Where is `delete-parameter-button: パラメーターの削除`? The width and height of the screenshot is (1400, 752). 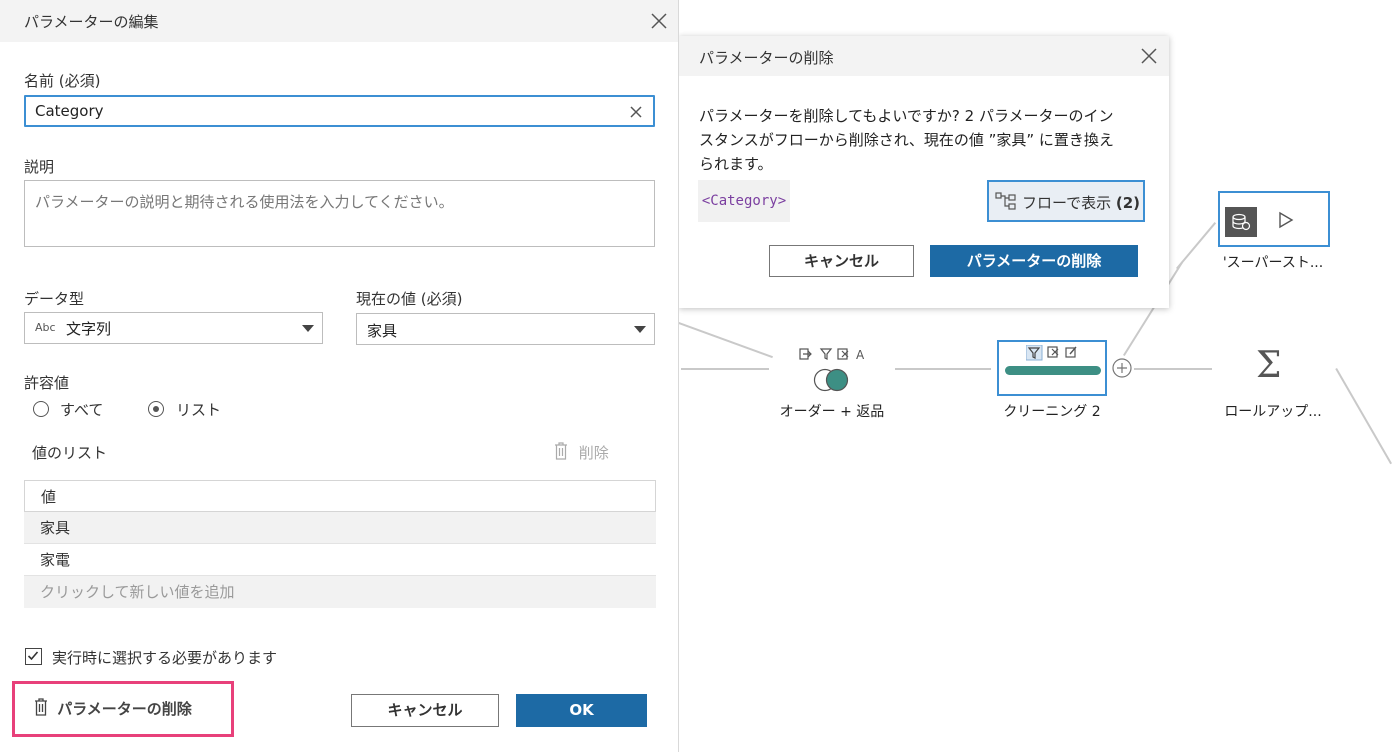 delete-parameter-button: パラメーターの削除 is located at coordinates (113, 708).